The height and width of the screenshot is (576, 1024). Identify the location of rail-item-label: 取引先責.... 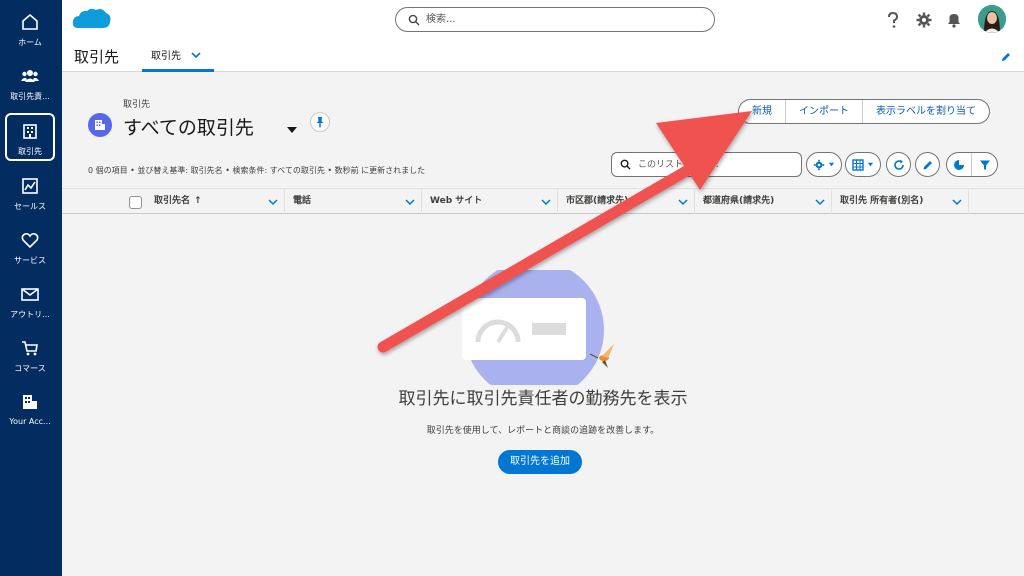
(30, 96).